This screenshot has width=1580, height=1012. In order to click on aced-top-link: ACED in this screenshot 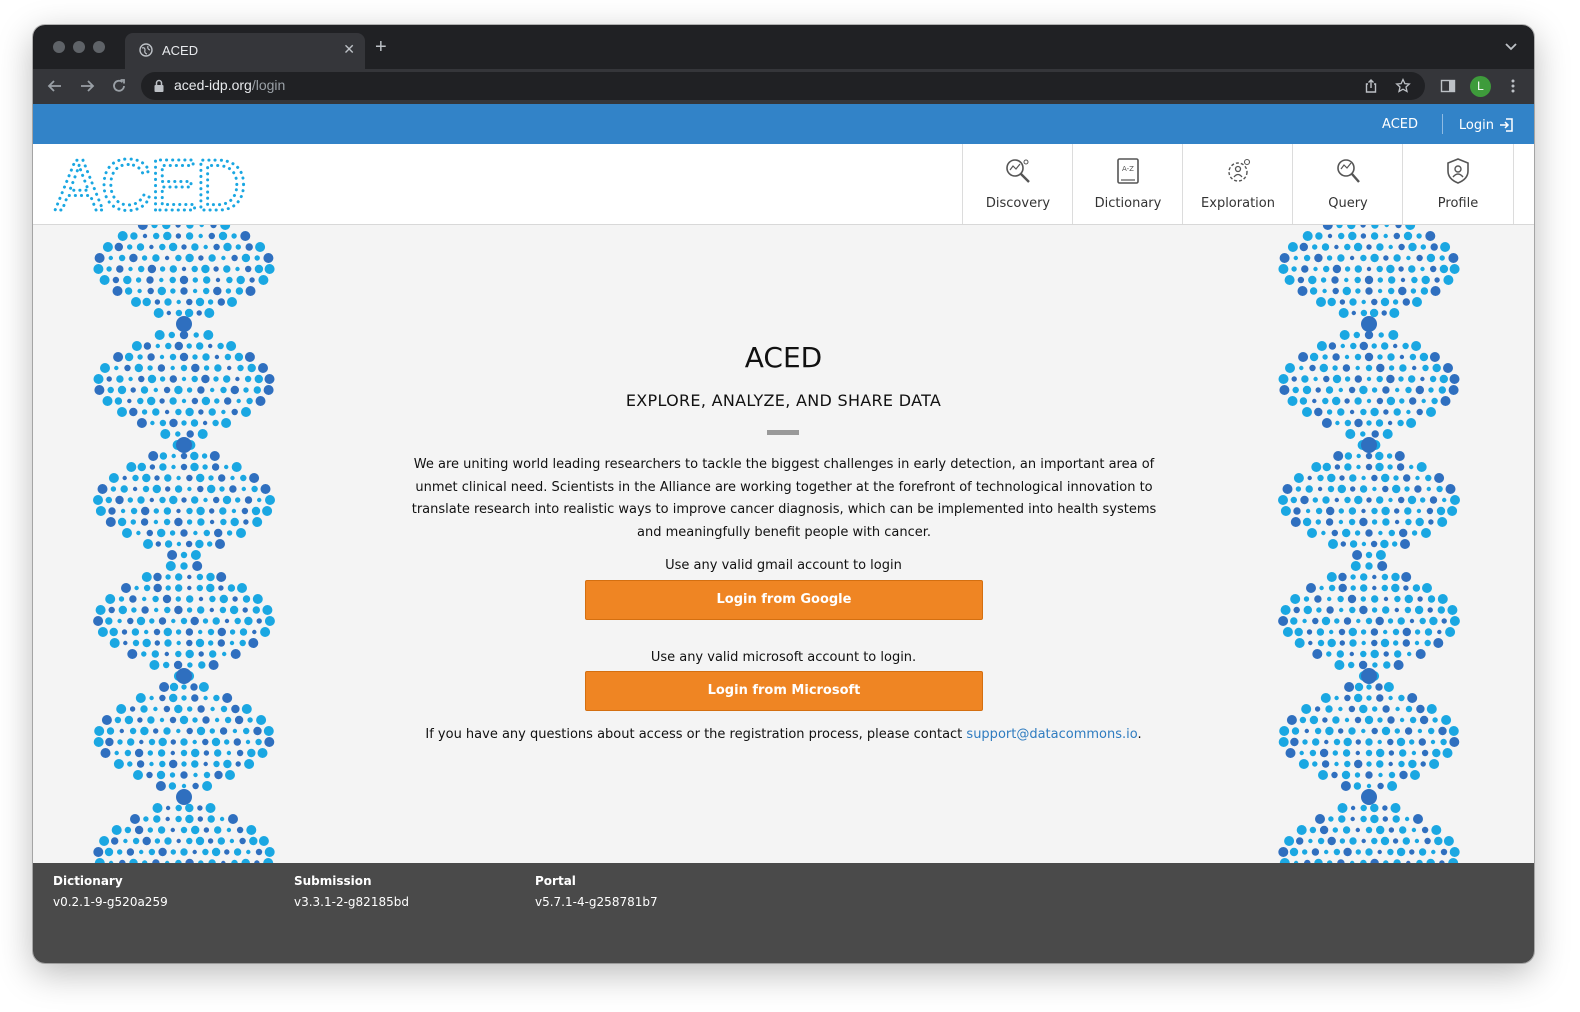, I will do `click(1400, 124)`.